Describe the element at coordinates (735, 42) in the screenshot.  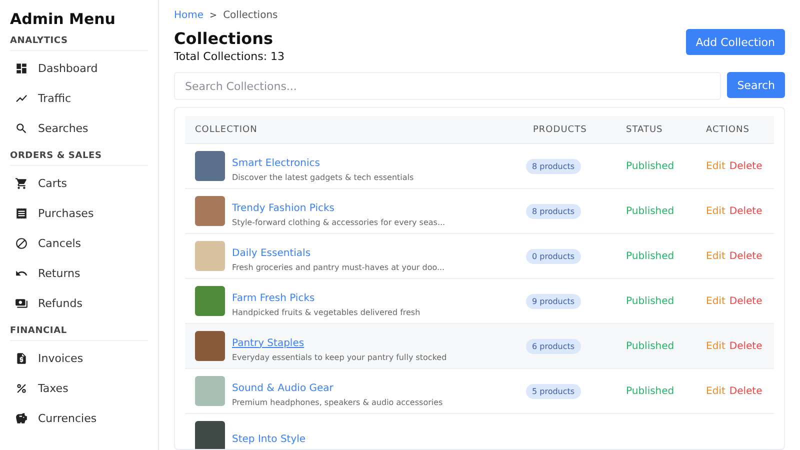
I see `add-collection-button: Add Collection` at that location.